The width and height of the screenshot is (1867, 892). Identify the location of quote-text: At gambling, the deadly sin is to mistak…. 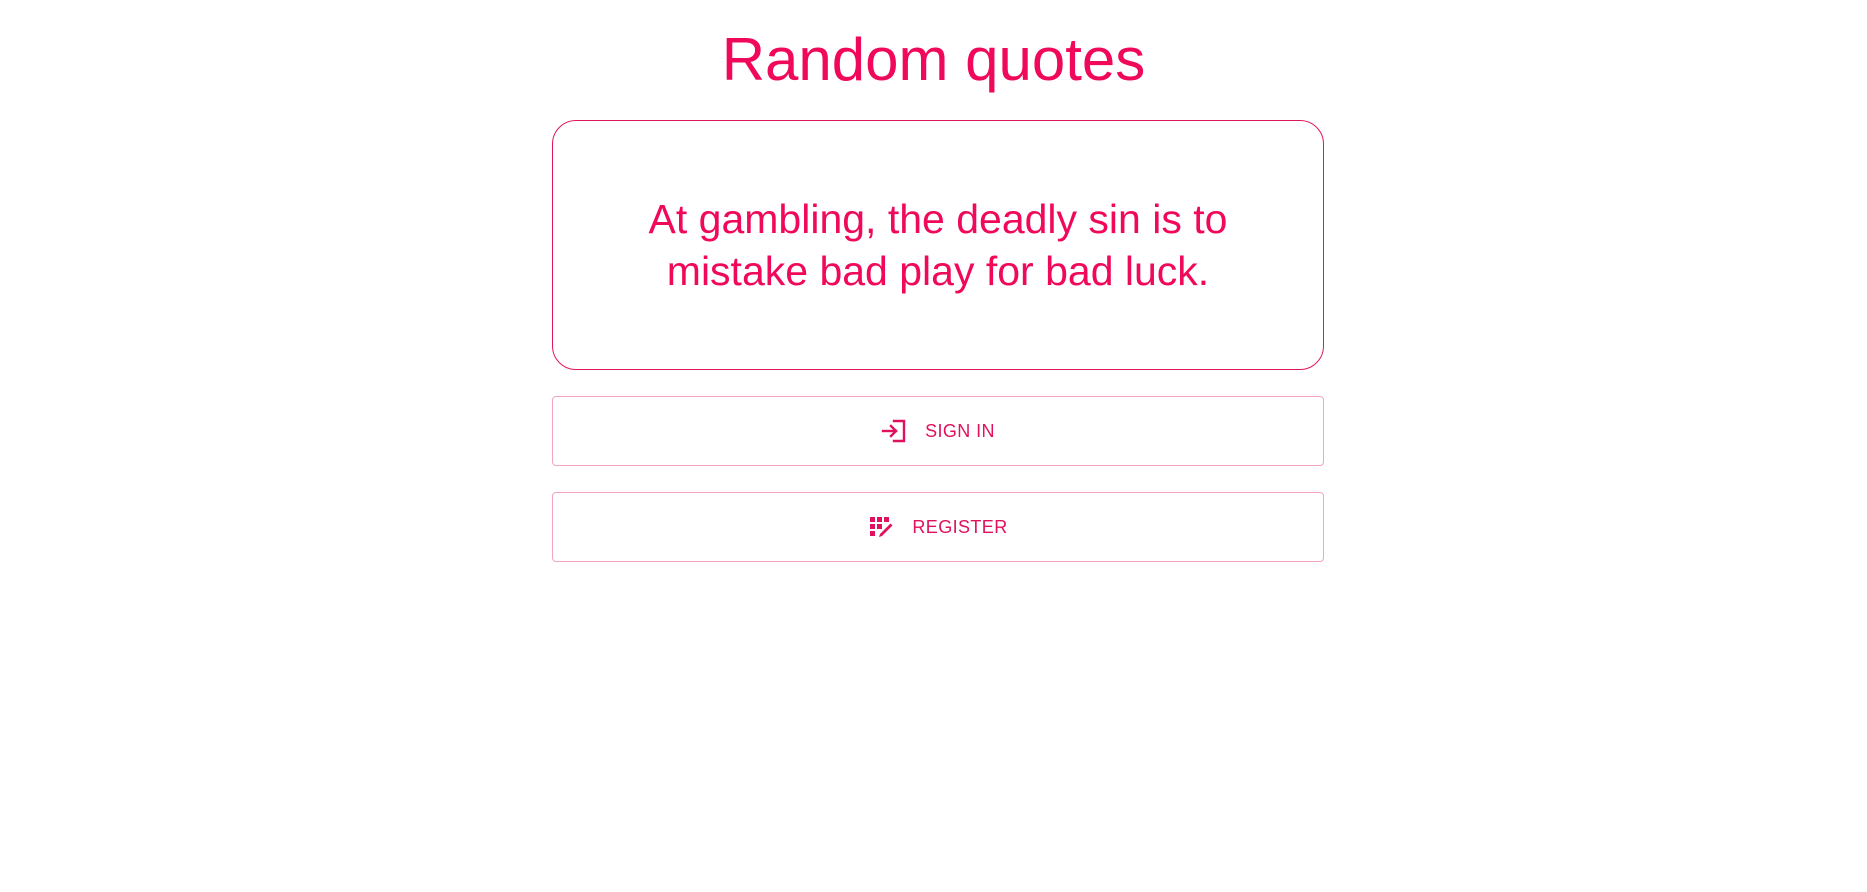
(938, 245).